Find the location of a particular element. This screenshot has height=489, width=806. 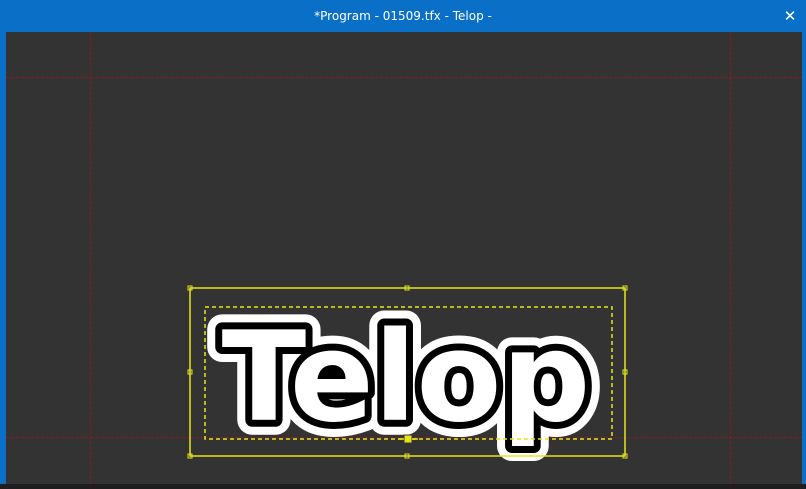

window-title: *Program - 01509.tfx - Telop - is located at coordinates (403, 16).